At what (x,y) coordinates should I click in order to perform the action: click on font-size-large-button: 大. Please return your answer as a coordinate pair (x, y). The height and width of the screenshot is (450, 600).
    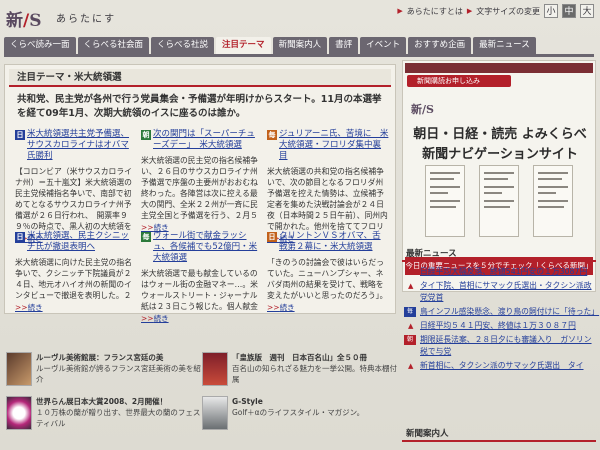
    Looking at the image, I should click on (587, 11).